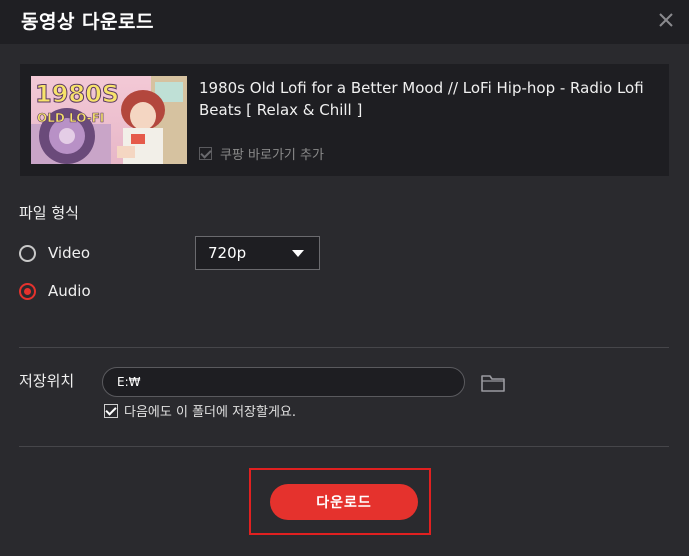 The image size is (689, 556). I want to click on remember-folder-option: 다음에도 이 폴더에 저장할게요., so click(200, 410).